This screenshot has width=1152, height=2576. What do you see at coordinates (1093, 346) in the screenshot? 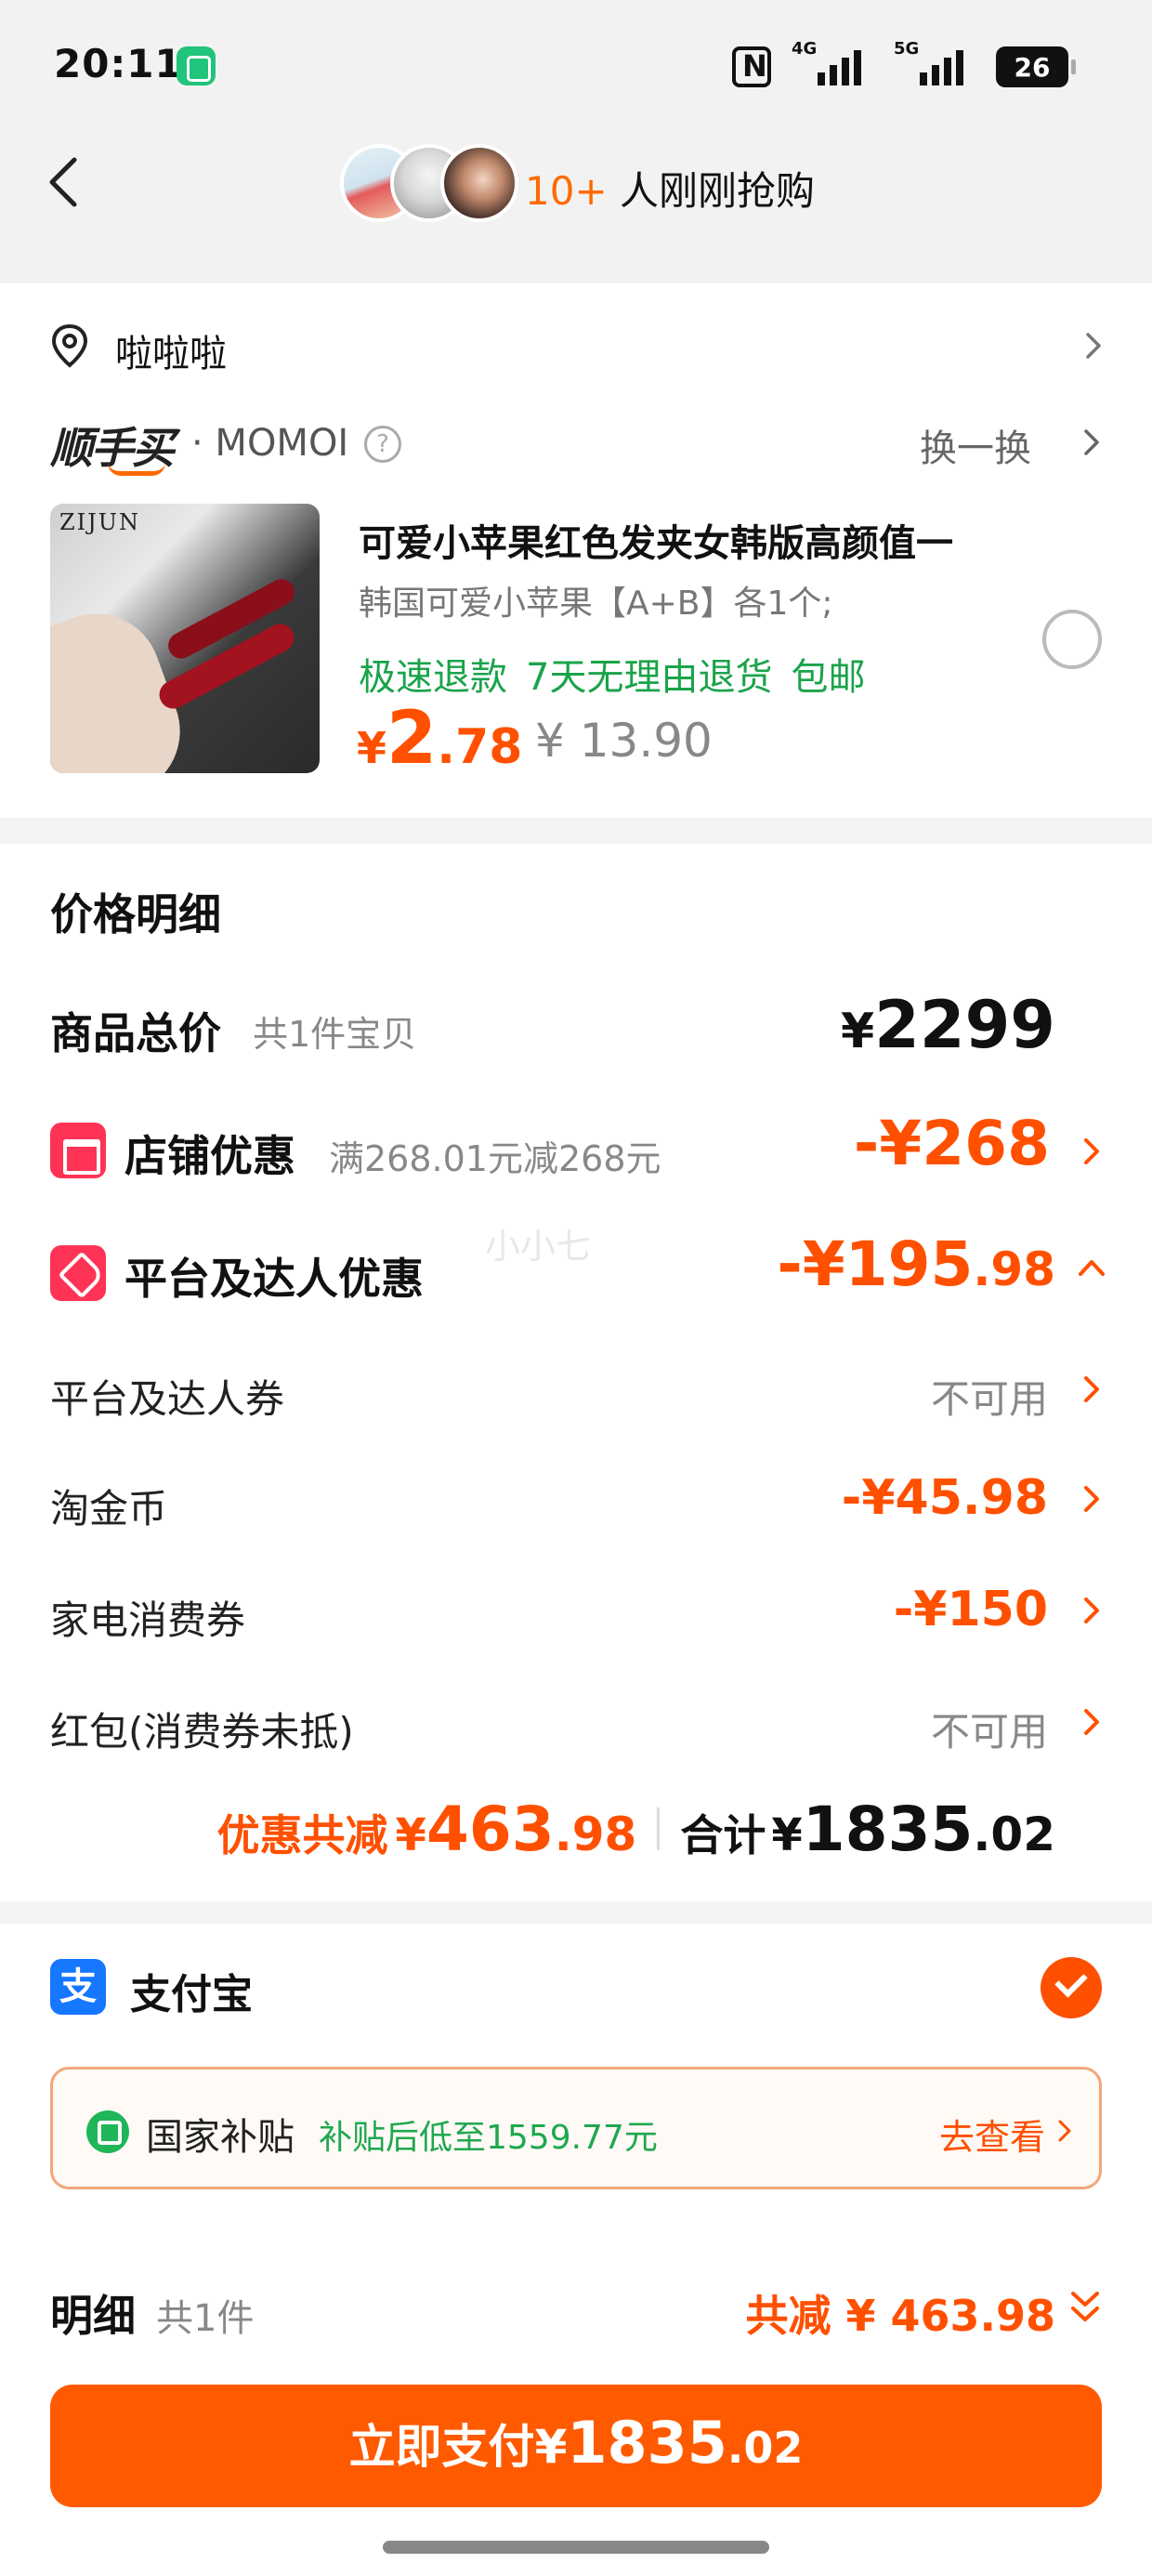
I see `address-chevron-icon` at bounding box center [1093, 346].